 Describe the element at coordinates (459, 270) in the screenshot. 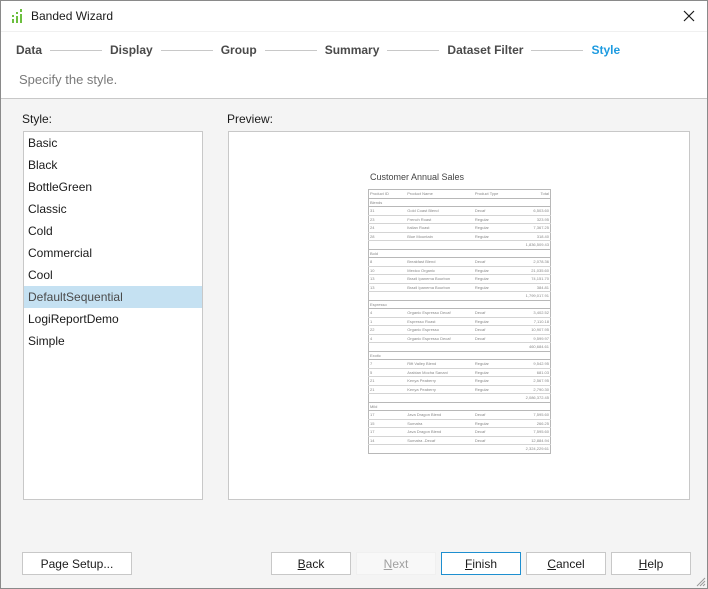

I see `report-data-row: 10 Mexico Organic Regular 21,035.60` at that location.